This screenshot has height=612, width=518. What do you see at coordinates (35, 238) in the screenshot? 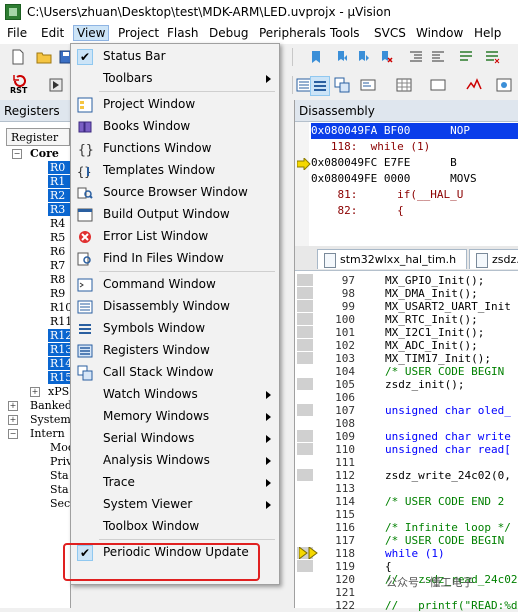
I see `register-row: R5` at bounding box center [35, 238].